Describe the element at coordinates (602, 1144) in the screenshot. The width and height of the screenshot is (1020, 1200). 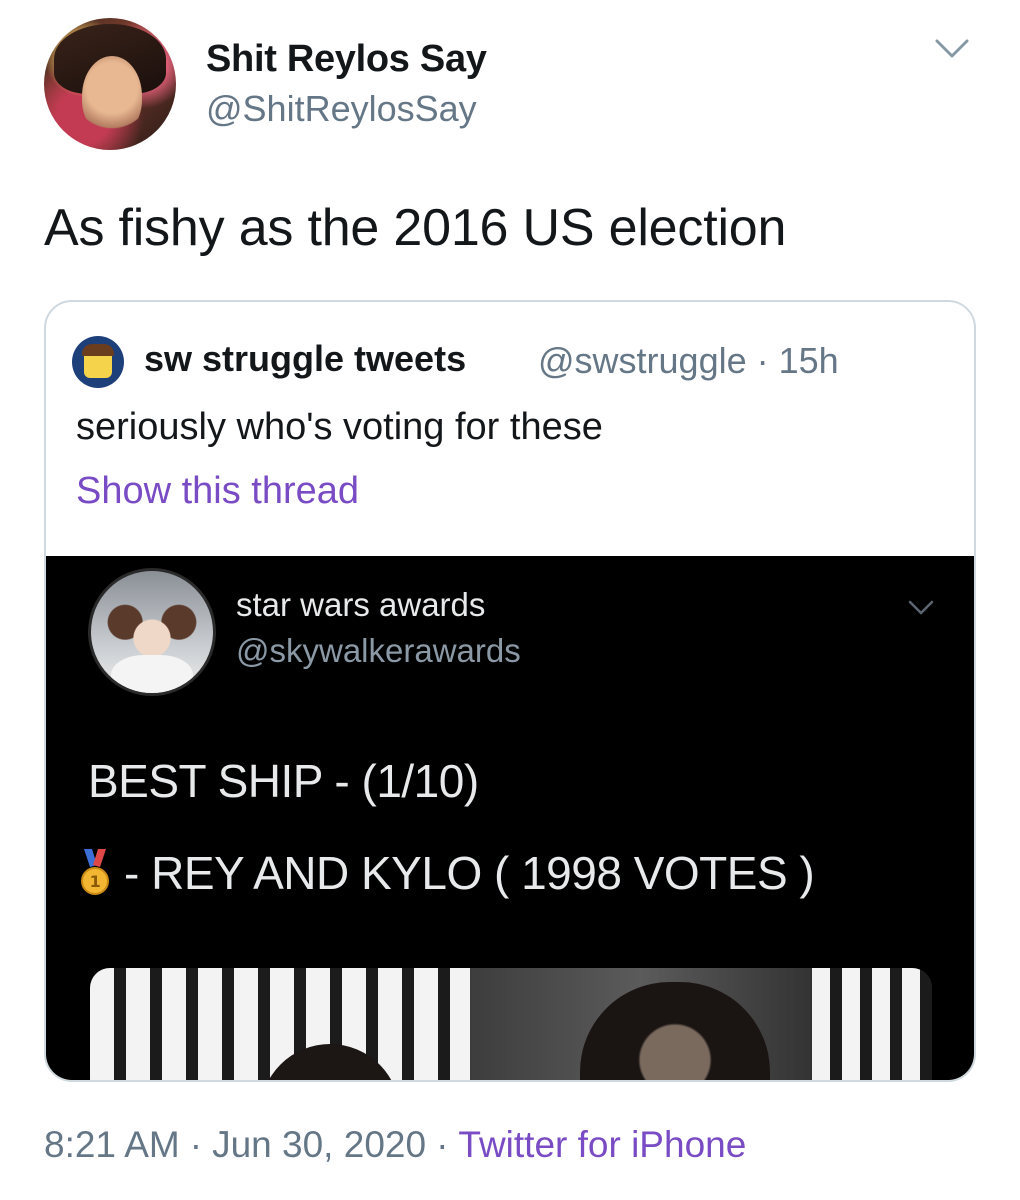
I see `tweet-source-link: Twitter for iPhone` at that location.